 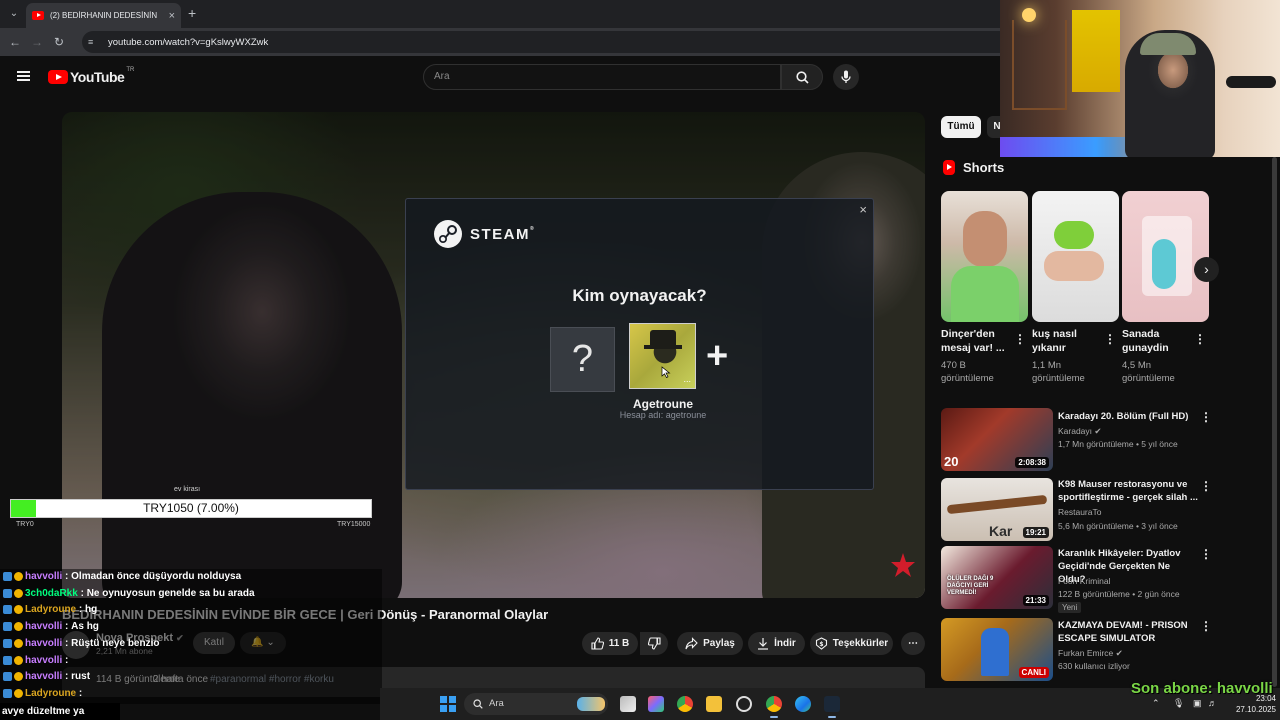 What do you see at coordinates (719, 643) in the screenshot?
I see `share-label: Paylaş` at bounding box center [719, 643].